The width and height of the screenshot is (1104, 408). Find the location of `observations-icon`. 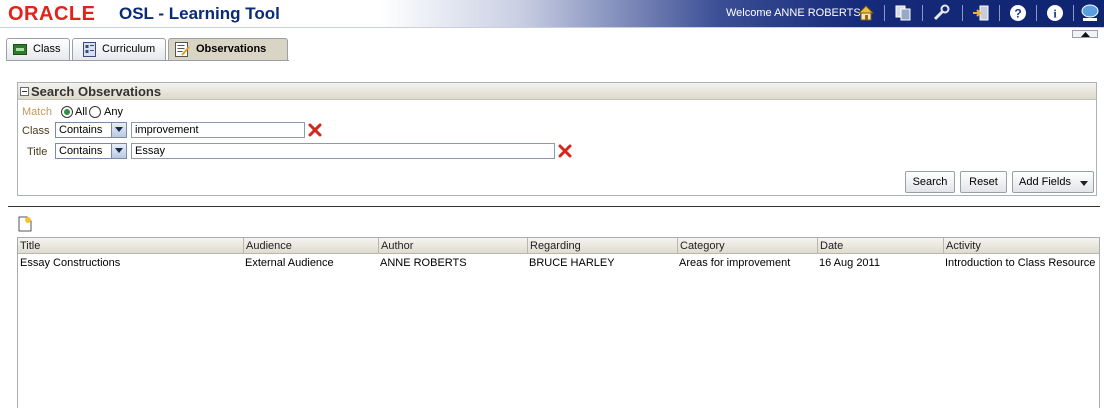

observations-icon is located at coordinates (182, 49).